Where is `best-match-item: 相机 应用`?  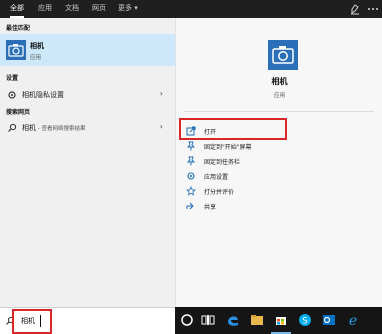 best-match-item: 相机 应用 is located at coordinates (87, 50).